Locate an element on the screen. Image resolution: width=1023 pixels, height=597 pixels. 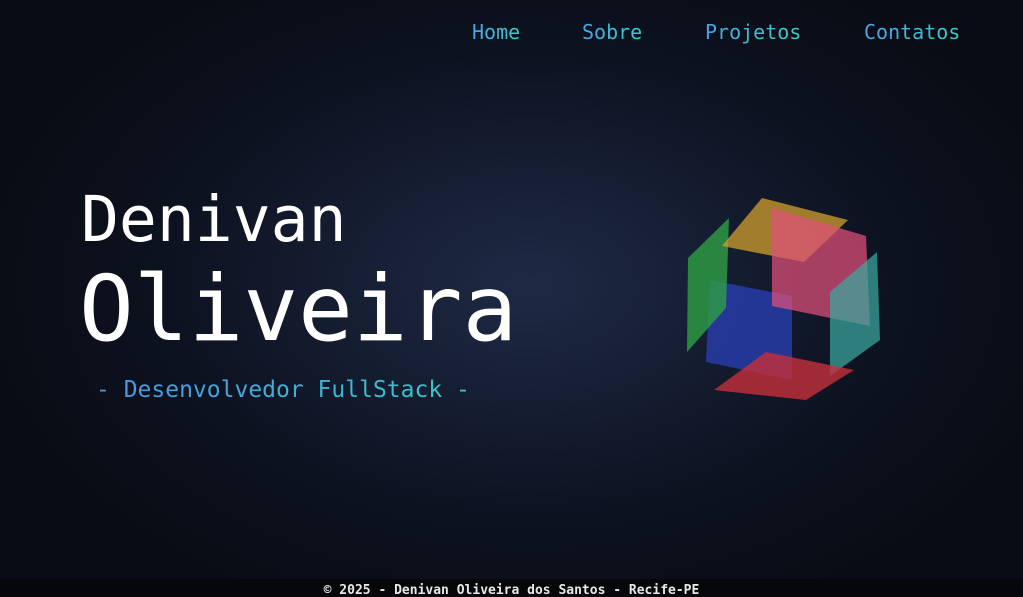
cube-illustration is located at coordinates (783, 299).